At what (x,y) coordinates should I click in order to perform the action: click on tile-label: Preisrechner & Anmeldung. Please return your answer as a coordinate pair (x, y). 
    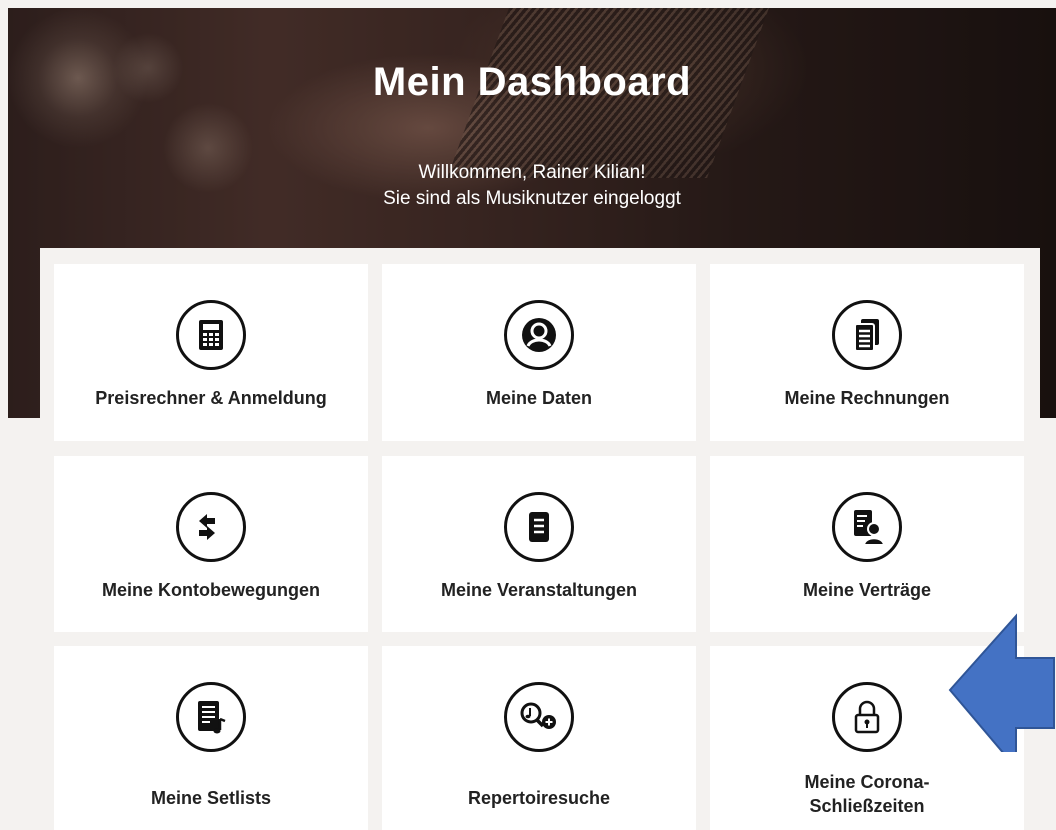
    Looking at the image, I should click on (211, 398).